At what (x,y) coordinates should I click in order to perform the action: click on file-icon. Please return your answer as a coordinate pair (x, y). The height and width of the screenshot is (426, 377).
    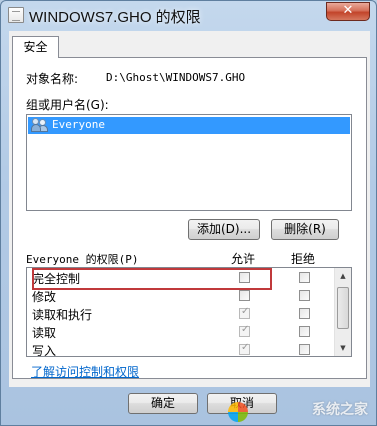
    Looking at the image, I should click on (16, 15).